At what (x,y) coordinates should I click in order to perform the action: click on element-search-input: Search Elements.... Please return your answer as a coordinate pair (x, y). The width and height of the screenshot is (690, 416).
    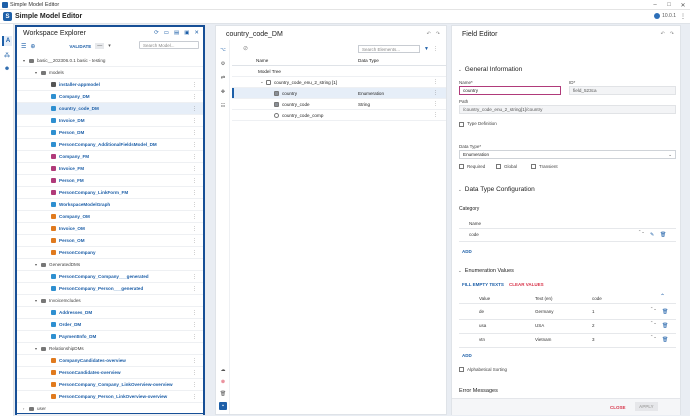
    Looking at the image, I should click on (389, 49).